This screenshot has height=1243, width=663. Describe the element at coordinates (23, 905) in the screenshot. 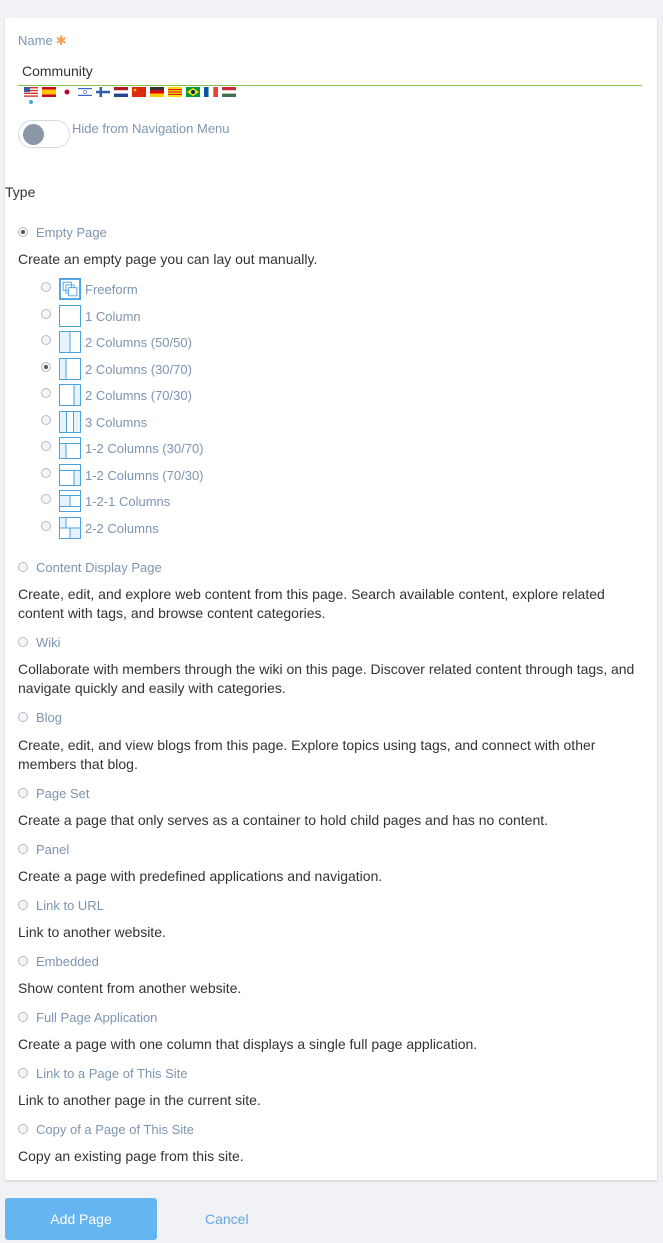

I see `radio-link-to-url` at that location.